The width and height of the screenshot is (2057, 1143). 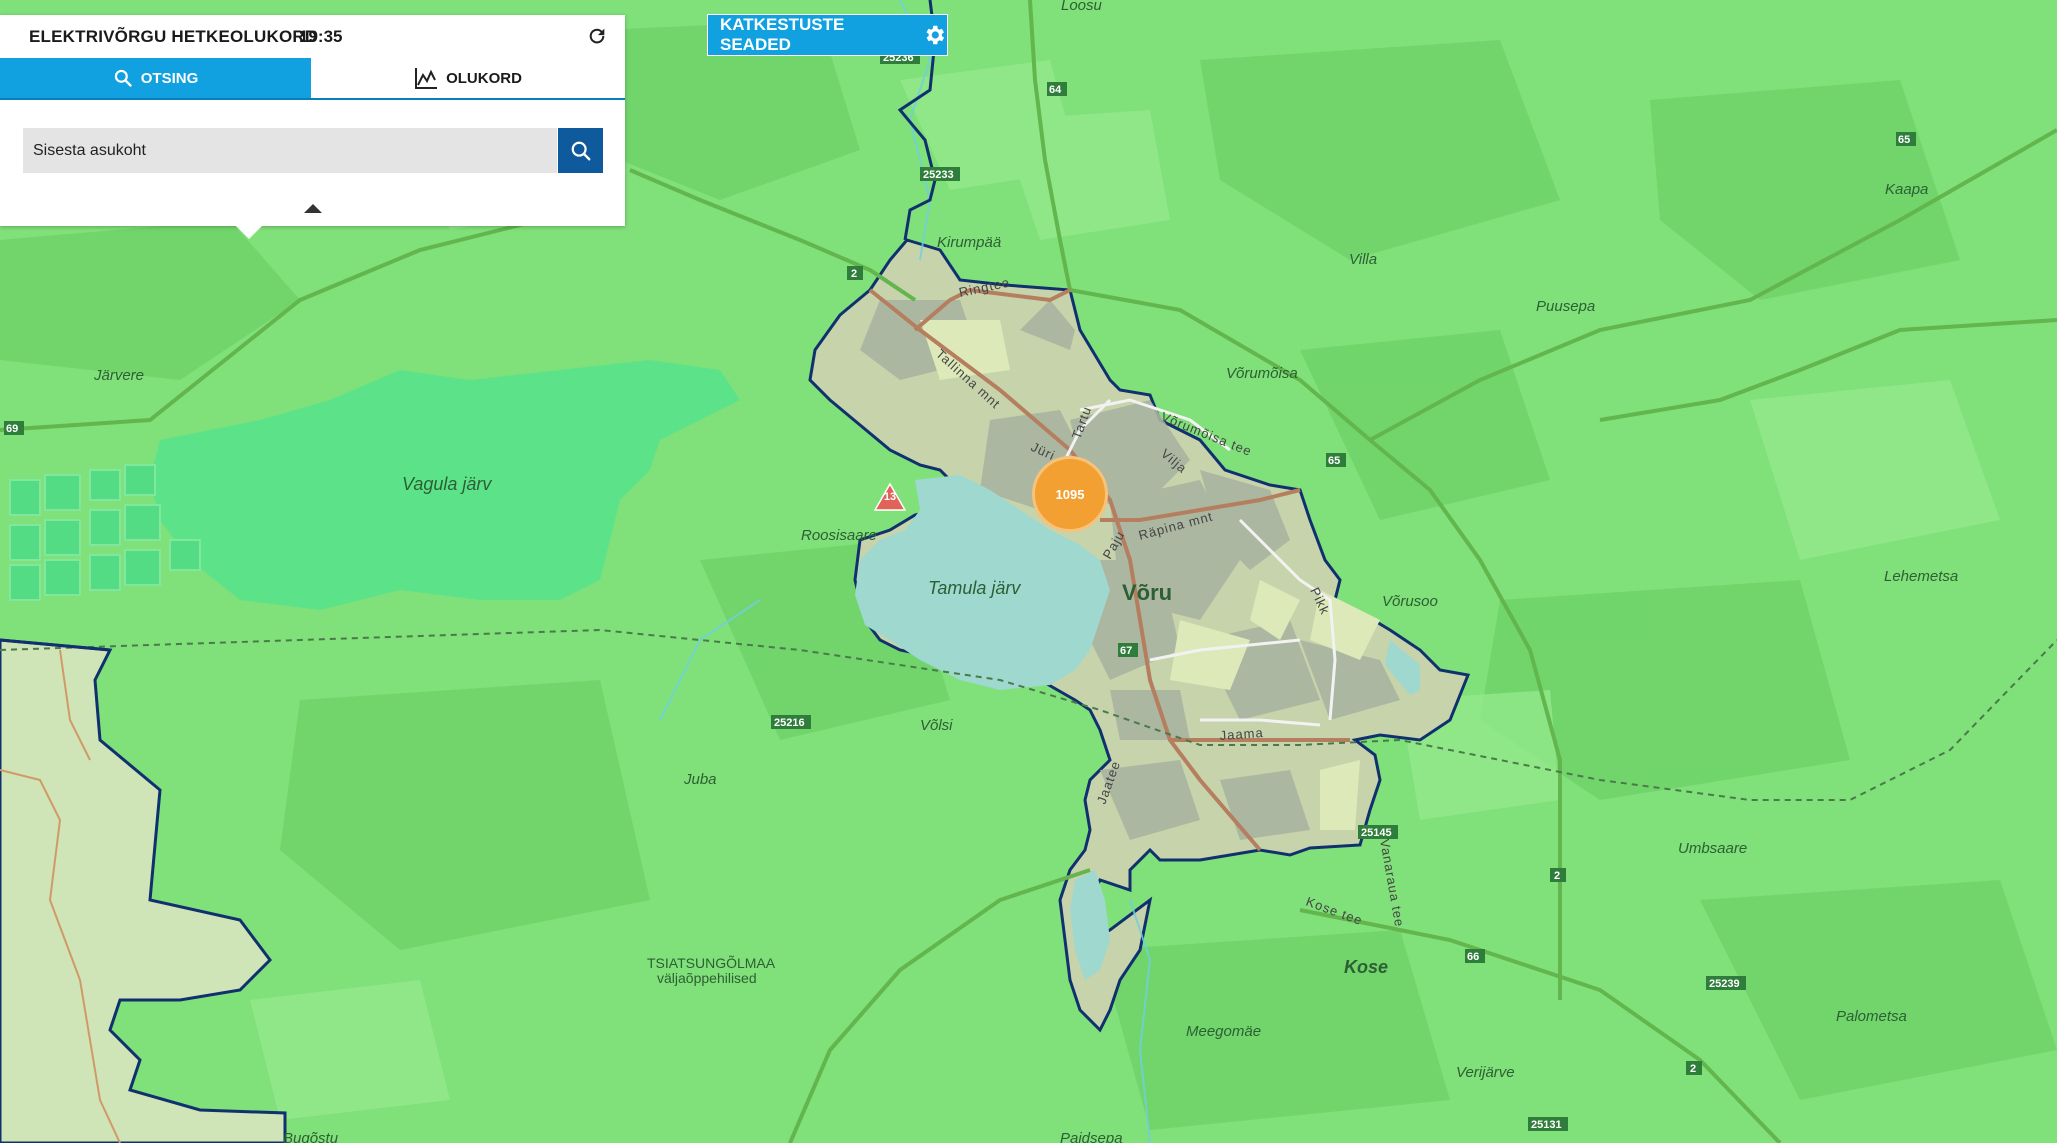 What do you see at coordinates (711, 963) in the screenshot?
I see `area-label-tsiatsungolmaa: TSIATSUNGÕLMAA` at bounding box center [711, 963].